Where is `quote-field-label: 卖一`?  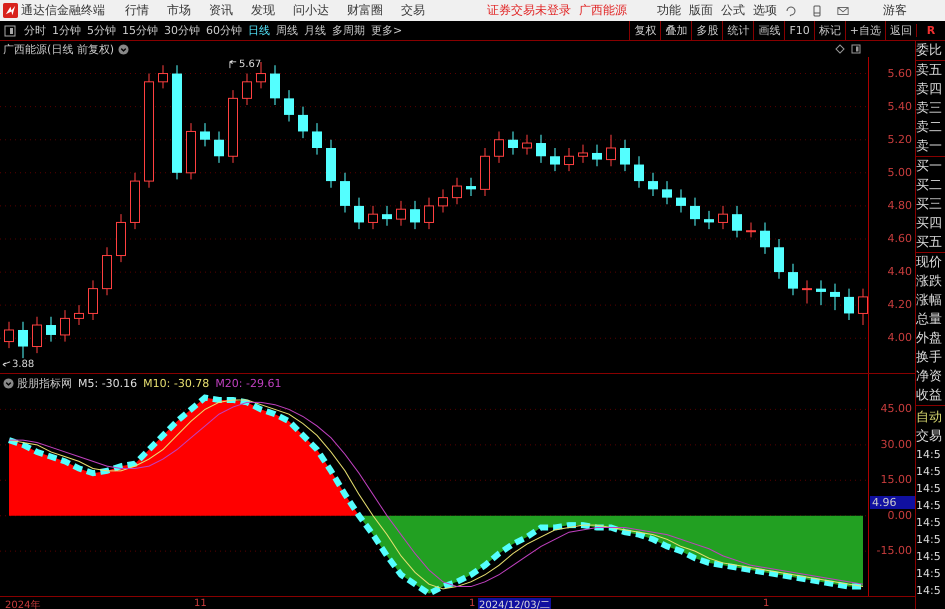
quote-field-label: 卖一 is located at coordinates (929, 147).